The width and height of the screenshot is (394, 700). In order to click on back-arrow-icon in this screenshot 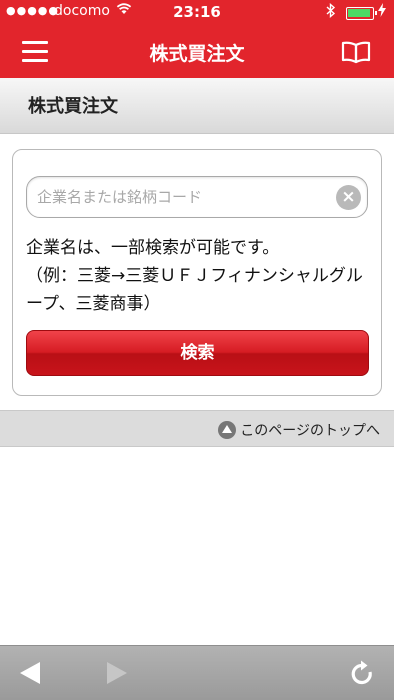, I will do `click(31, 673)`.